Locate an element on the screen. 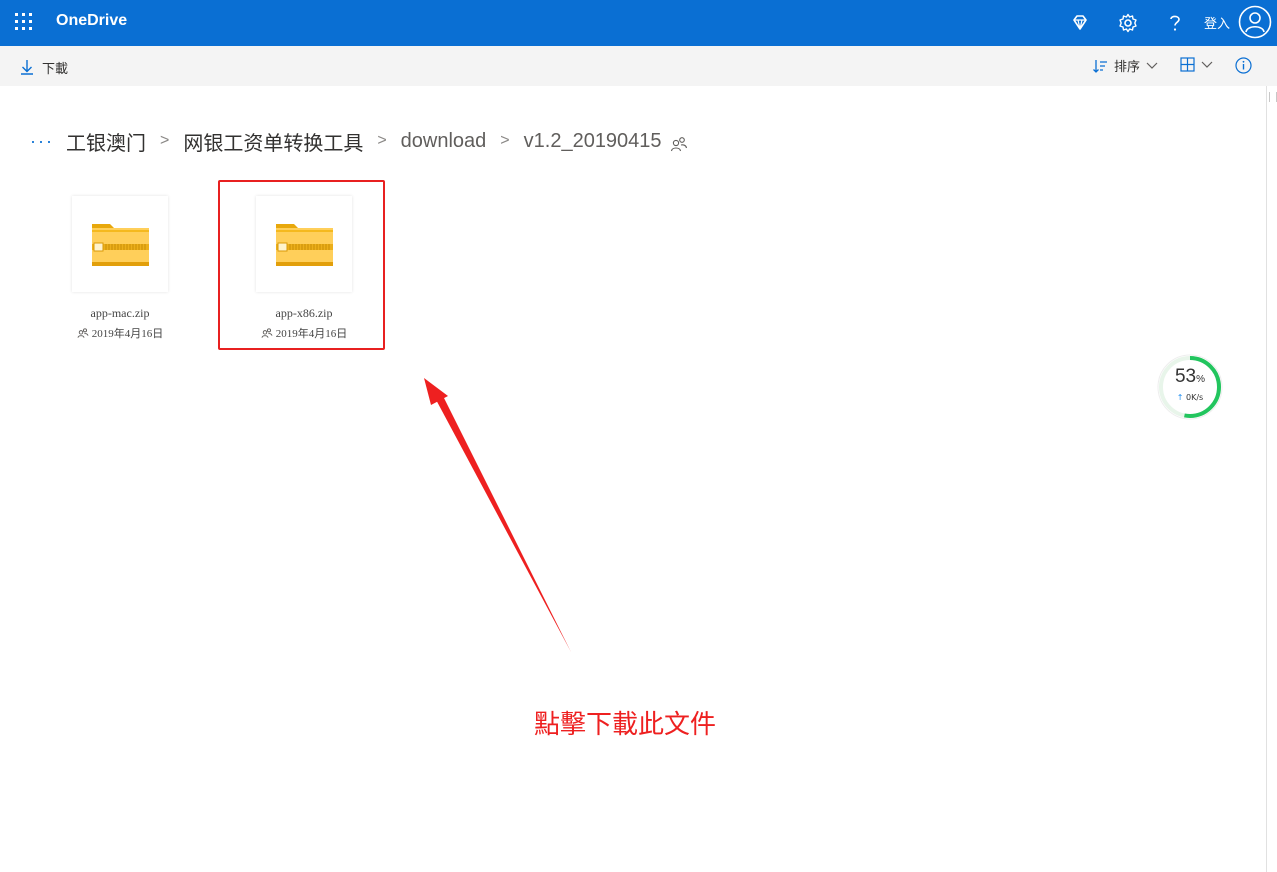 The width and height of the screenshot is (1277, 872). sort-label: 排序 is located at coordinates (1127, 67).